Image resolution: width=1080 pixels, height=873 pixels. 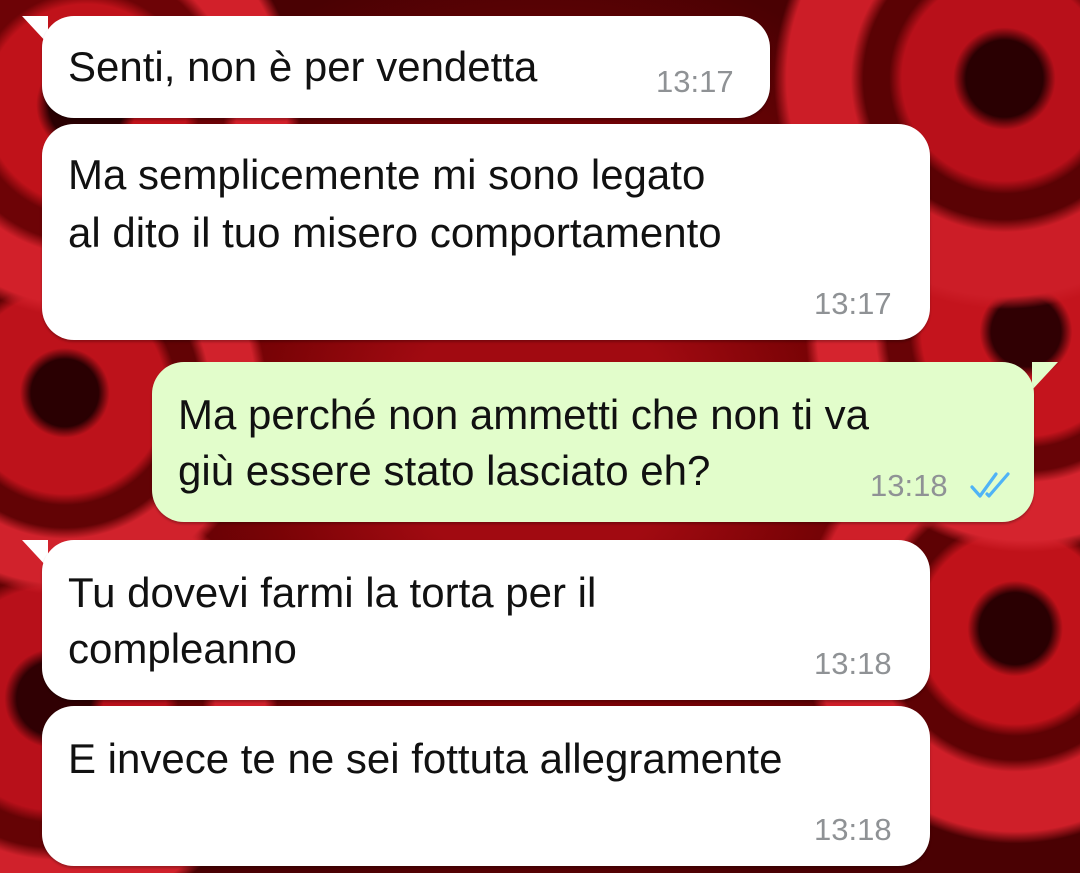 What do you see at coordinates (332, 592) in the screenshot?
I see `message-text-line: Tu dovevi farmi la torta per il` at bounding box center [332, 592].